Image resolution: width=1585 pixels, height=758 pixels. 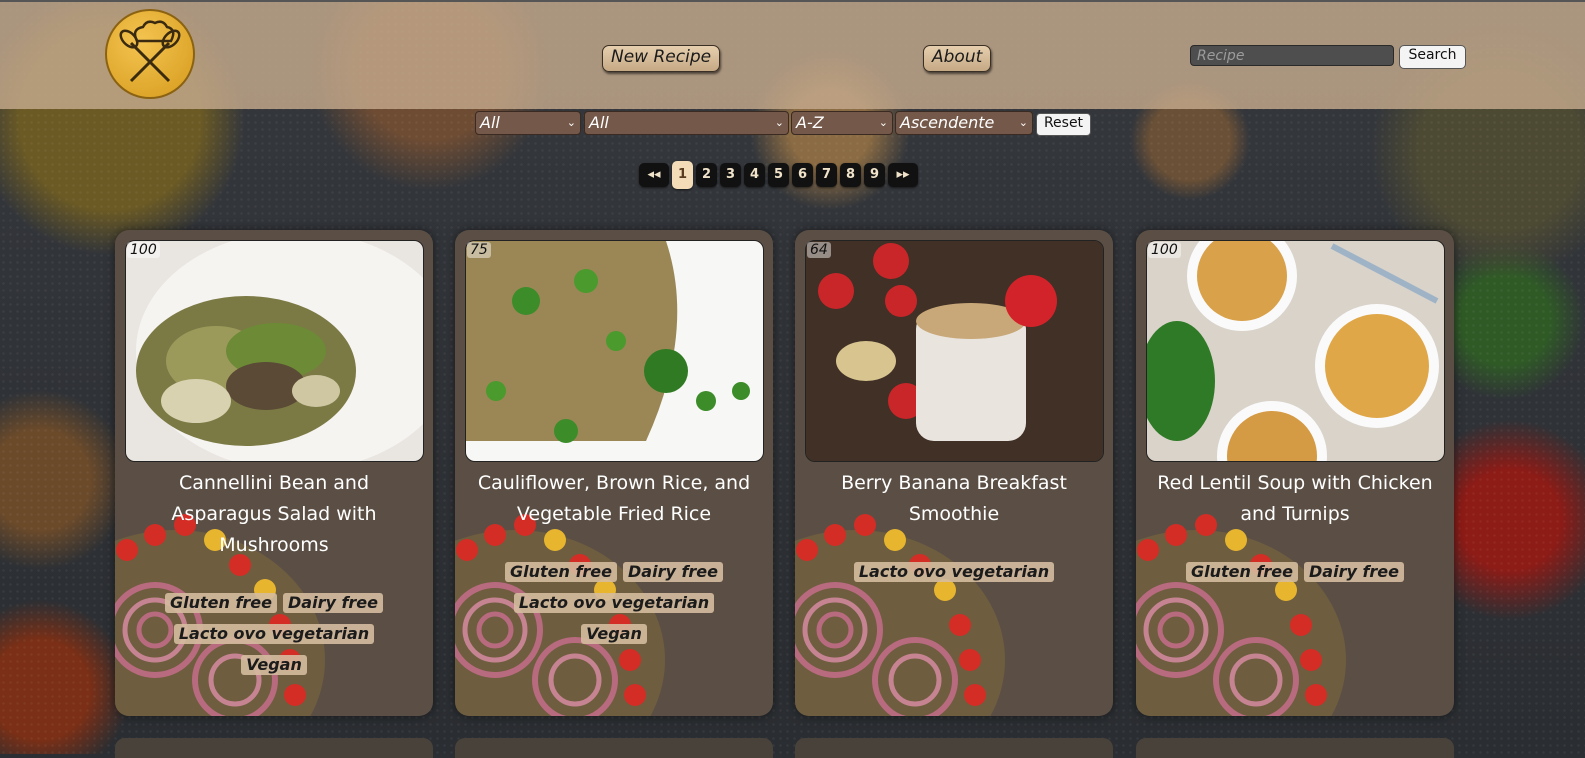 I want to click on type-filter-value: All, so click(x=599, y=122).